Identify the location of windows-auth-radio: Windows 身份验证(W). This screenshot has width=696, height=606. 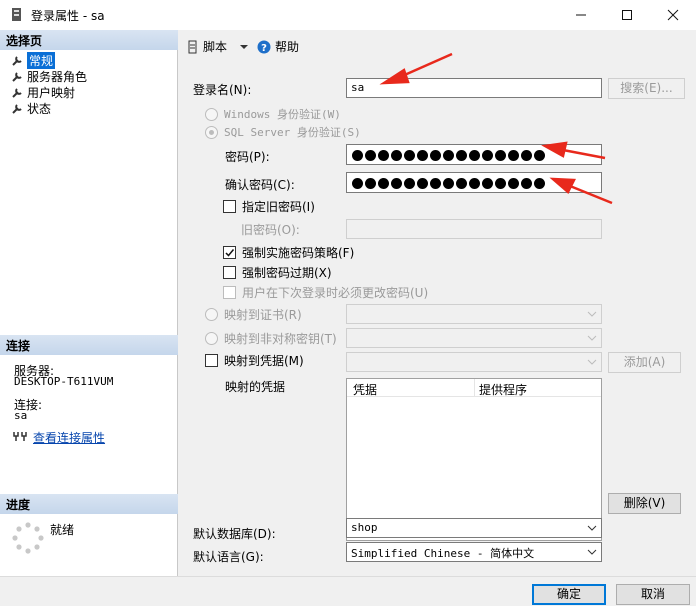
(273, 114).